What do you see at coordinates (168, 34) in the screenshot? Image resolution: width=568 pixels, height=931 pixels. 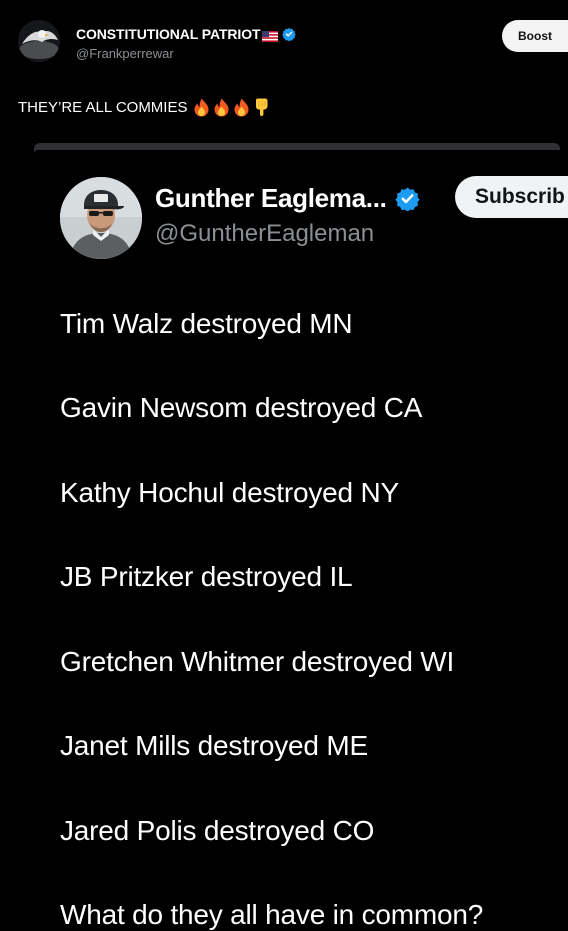 I see `author-name: CONSTITUTIONAL PATRIOT` at bounding box center [168, 34].